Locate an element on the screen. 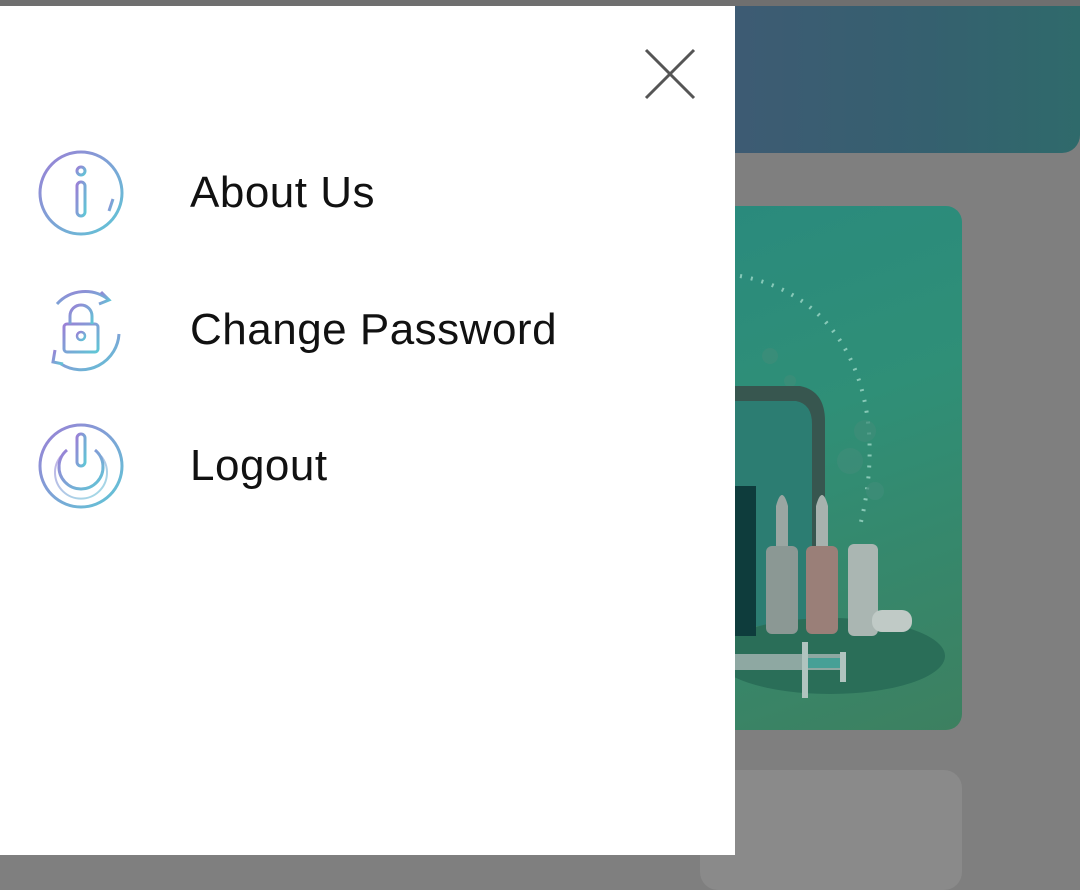 Image resolution: width=1080 pixels, height=890 pixels. lock-refresh-icon is located at coordinates (81, 330).